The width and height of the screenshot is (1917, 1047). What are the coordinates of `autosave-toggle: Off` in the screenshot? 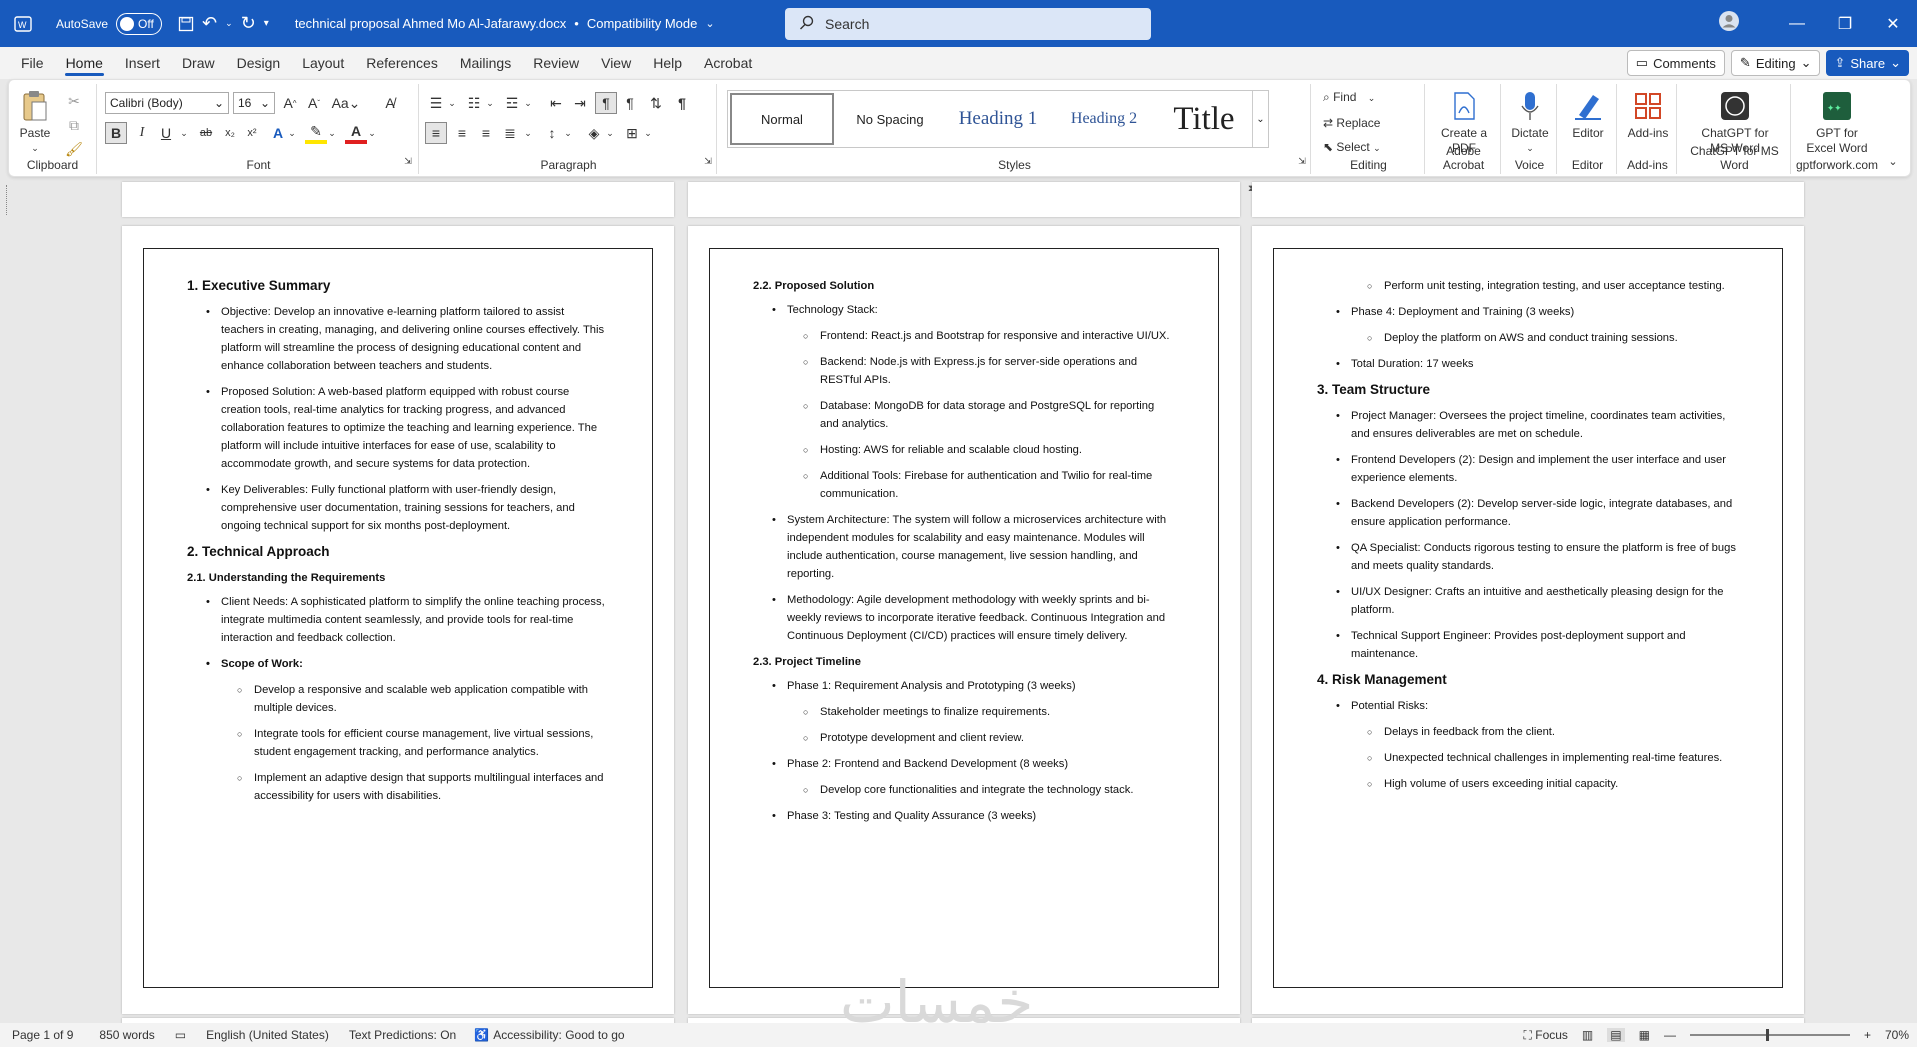 It's located at (139, 23).